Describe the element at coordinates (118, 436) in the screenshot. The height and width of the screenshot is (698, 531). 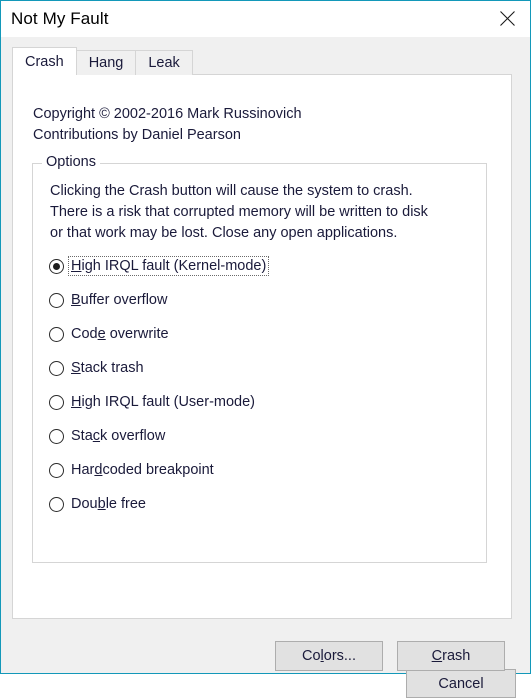
I see `radio-label: Stack overflow` at that location.